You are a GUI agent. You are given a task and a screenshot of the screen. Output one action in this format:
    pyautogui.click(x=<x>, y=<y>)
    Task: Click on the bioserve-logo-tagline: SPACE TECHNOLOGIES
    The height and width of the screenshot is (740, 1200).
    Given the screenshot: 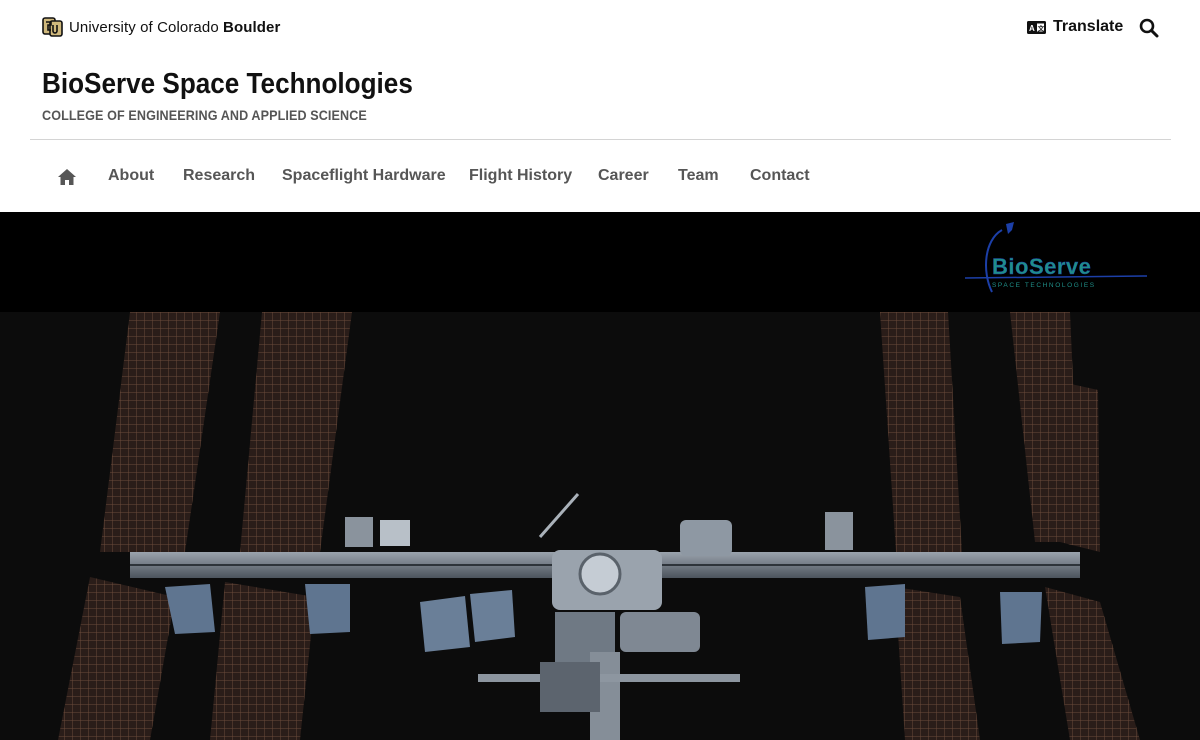 What is the action you would take?
    pyautogui.click(x=1044, y=285)
    